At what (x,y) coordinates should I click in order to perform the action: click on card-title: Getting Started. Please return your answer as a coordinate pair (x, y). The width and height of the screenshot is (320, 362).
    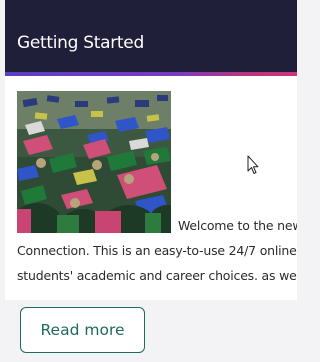
    Looking at the image, I should click on (80, 43).